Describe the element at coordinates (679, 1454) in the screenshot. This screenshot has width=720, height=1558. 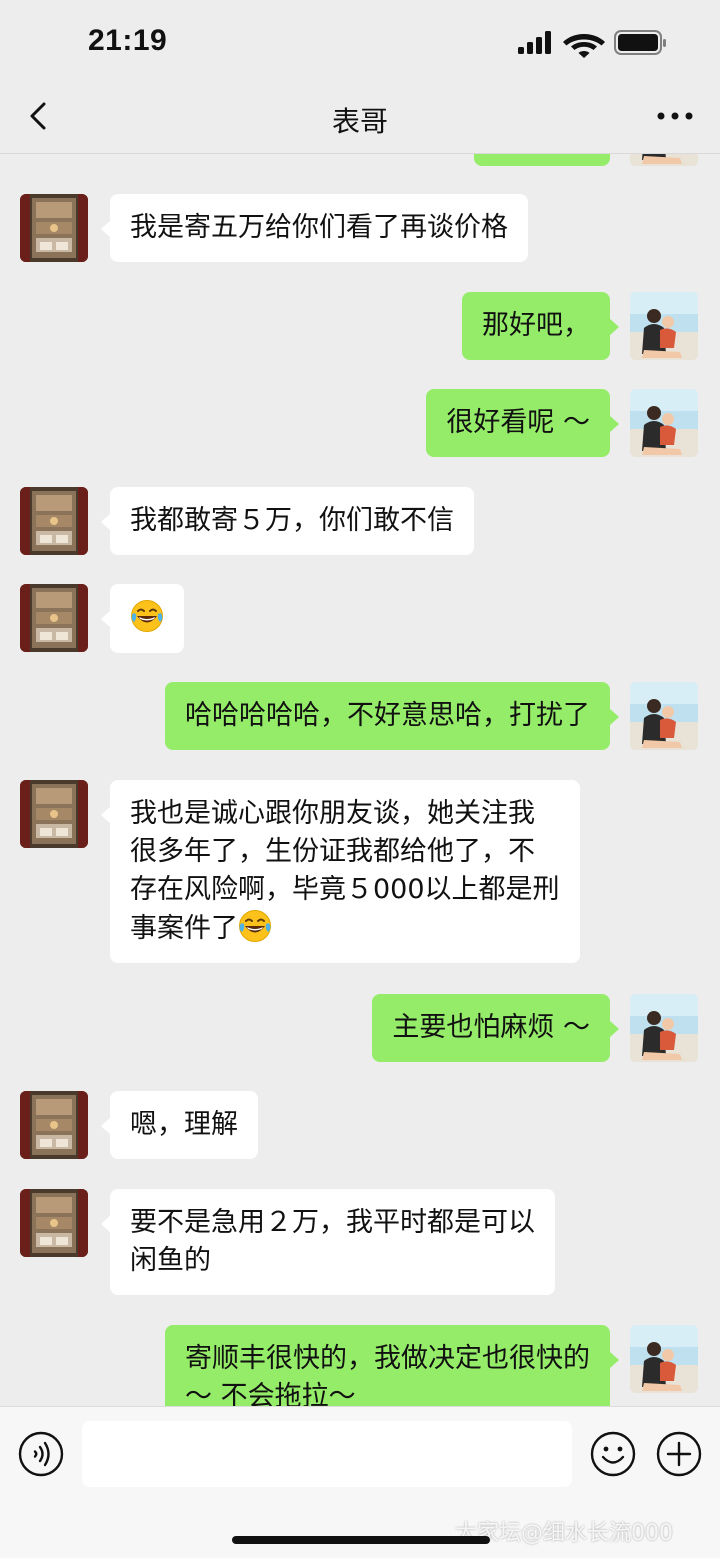
I see `plus-icon` at that location.